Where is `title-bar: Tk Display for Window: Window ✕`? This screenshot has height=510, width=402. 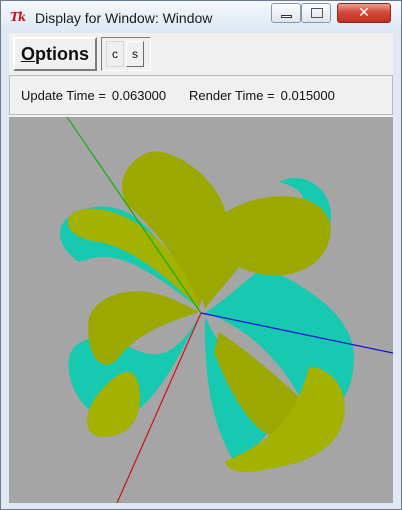 title-bar: Tk Display for Window: Window ✕ is located at coordinates (201, 17).